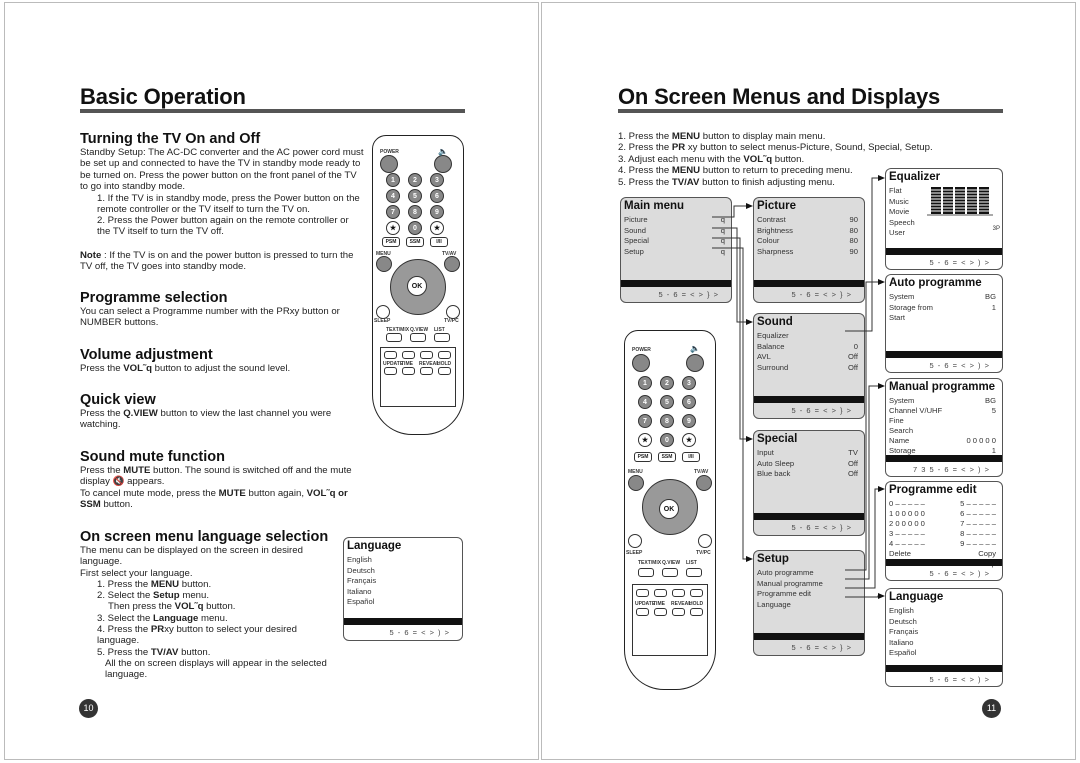 The height and width of the screenshot is (763, 1080). Describe the element at coordinates (960, 200) in the screenshot. I see `equalizer-bars` at that location.